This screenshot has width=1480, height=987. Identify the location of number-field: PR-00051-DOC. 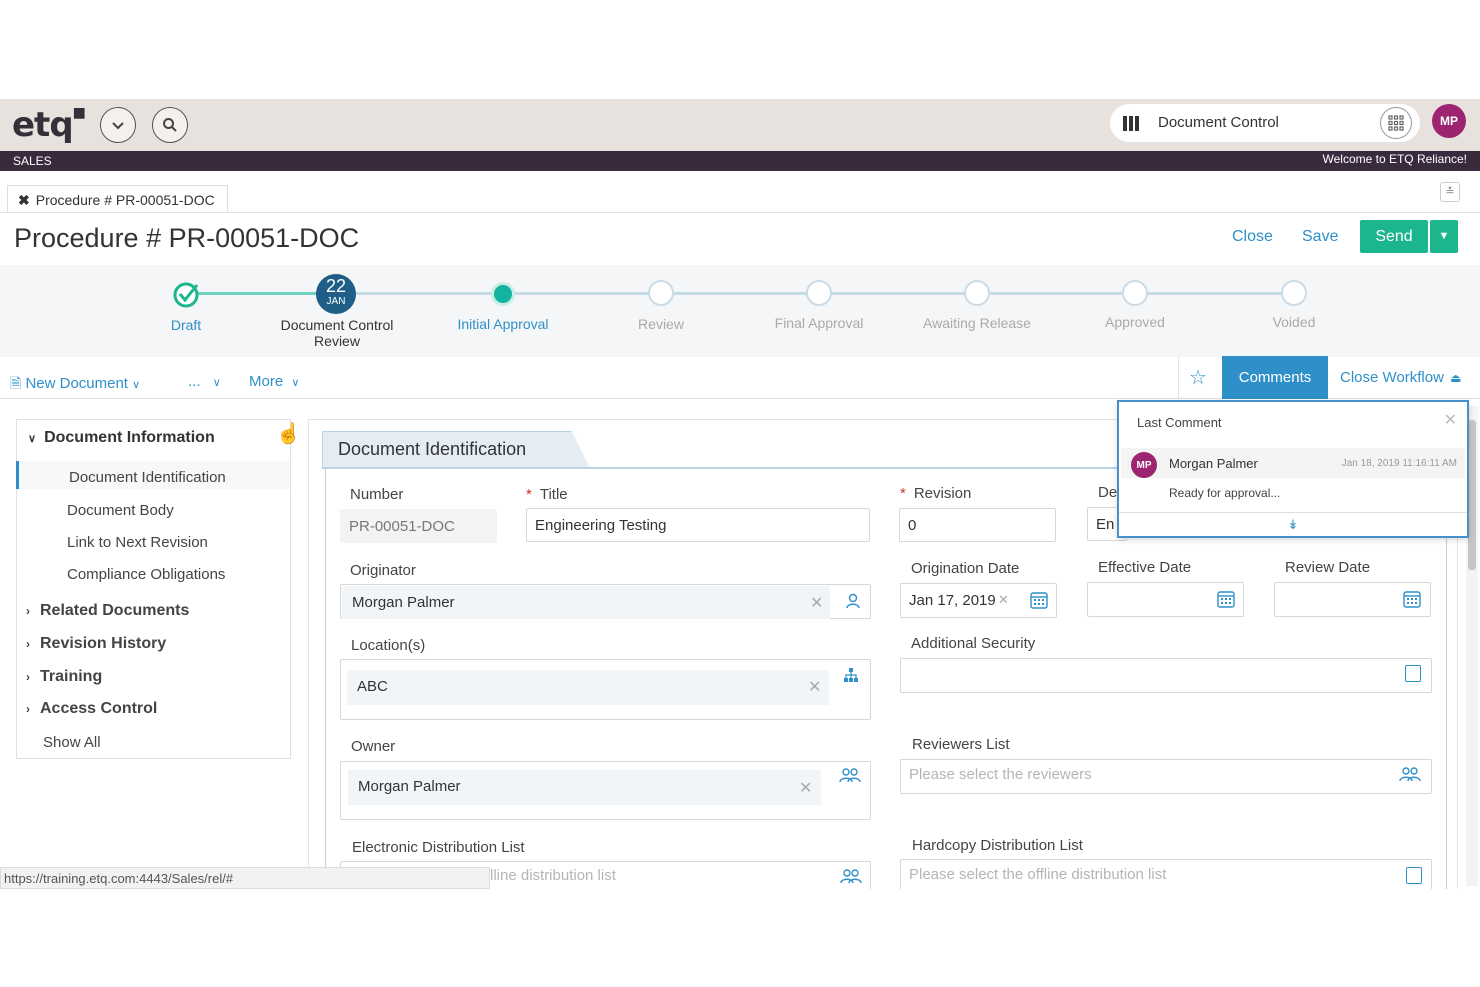
(418, 526).